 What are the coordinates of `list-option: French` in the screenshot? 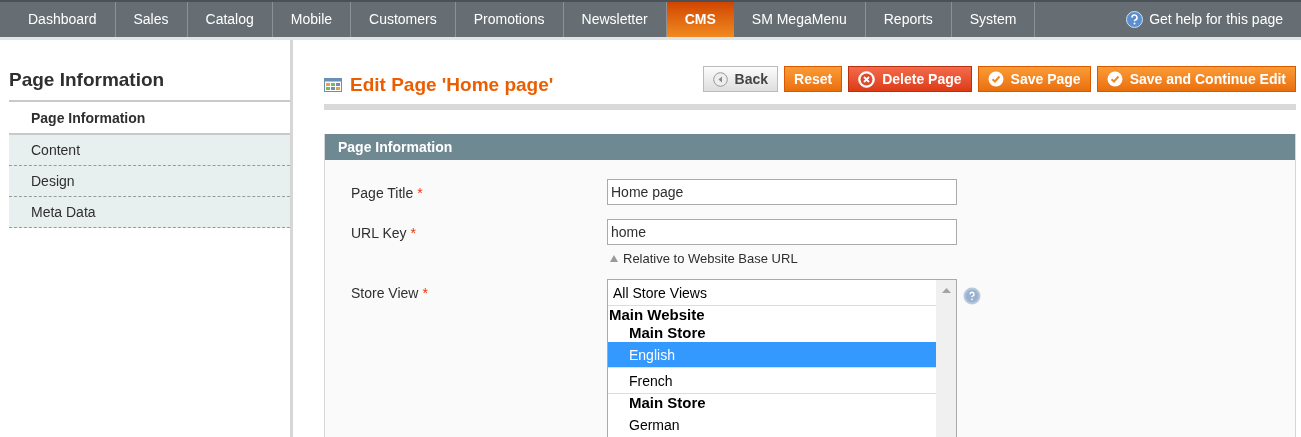 It's located at (772, 380).